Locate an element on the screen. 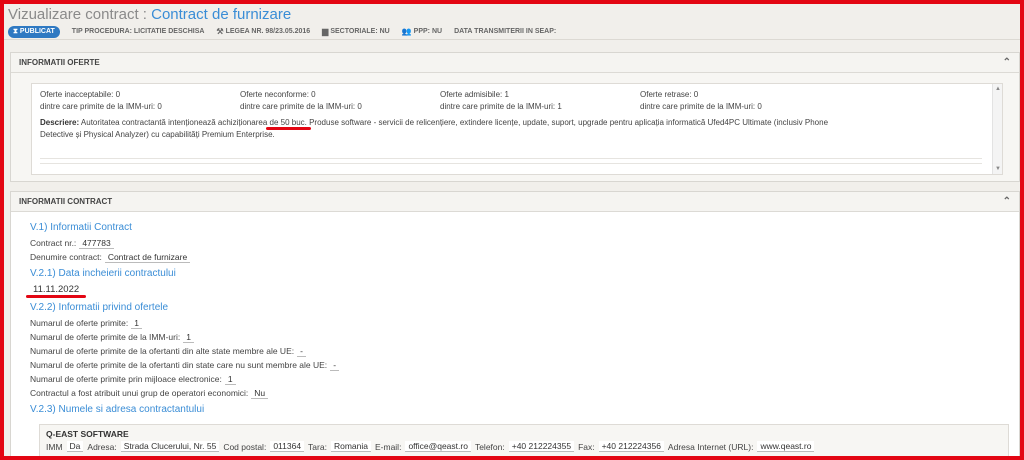 The width and height of the screenshot is (1024, 460). sectoriale-label: SECTORIALE: NU is located at coordinates (360, 31).